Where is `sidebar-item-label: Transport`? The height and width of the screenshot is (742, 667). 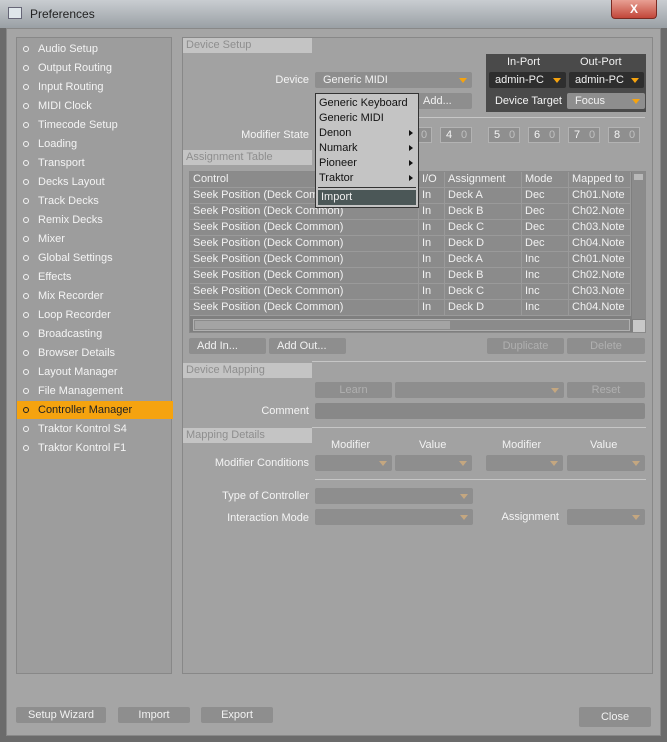
sidebar-item-label: Transport is located at coordinates (61, 163).